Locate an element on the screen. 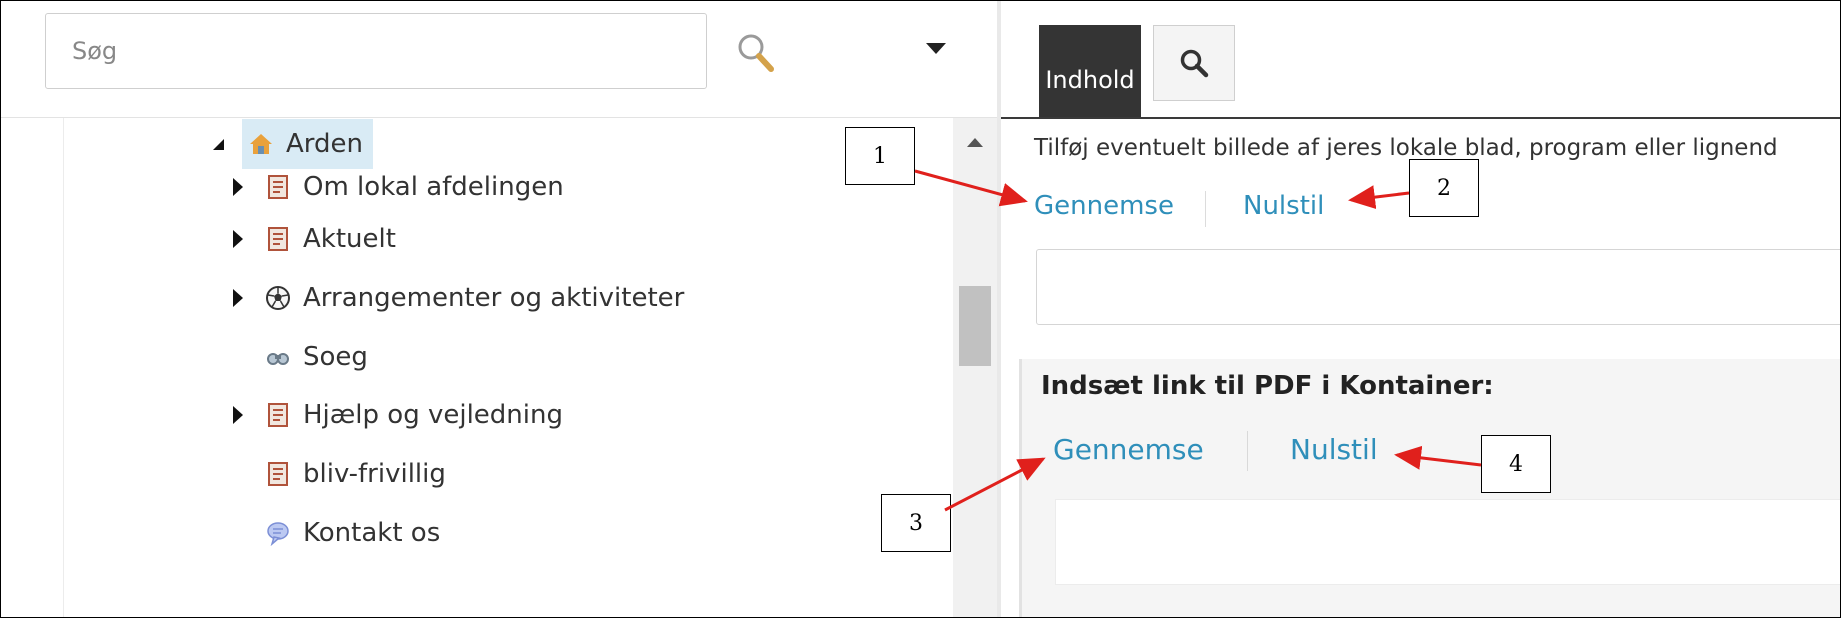  tree-item: Kontakt os is located at coordinates (352, 533).